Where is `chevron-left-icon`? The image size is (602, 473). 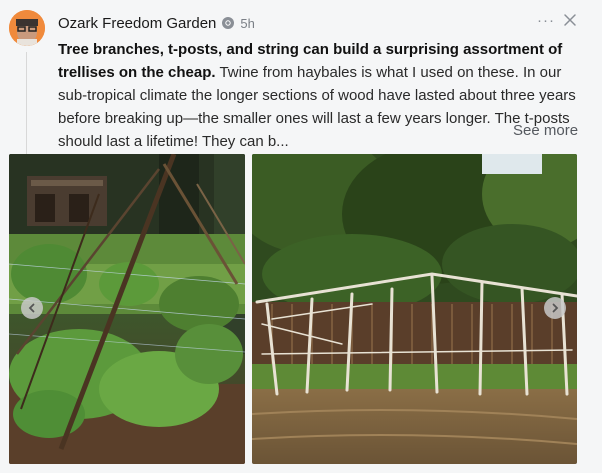
chevron-left-icon is located at coordinates (32, 308).